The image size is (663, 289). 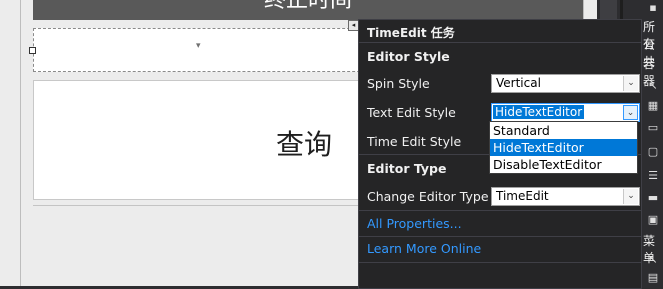 I want to click on window-icon: ▪, so click(x=653, y=8).